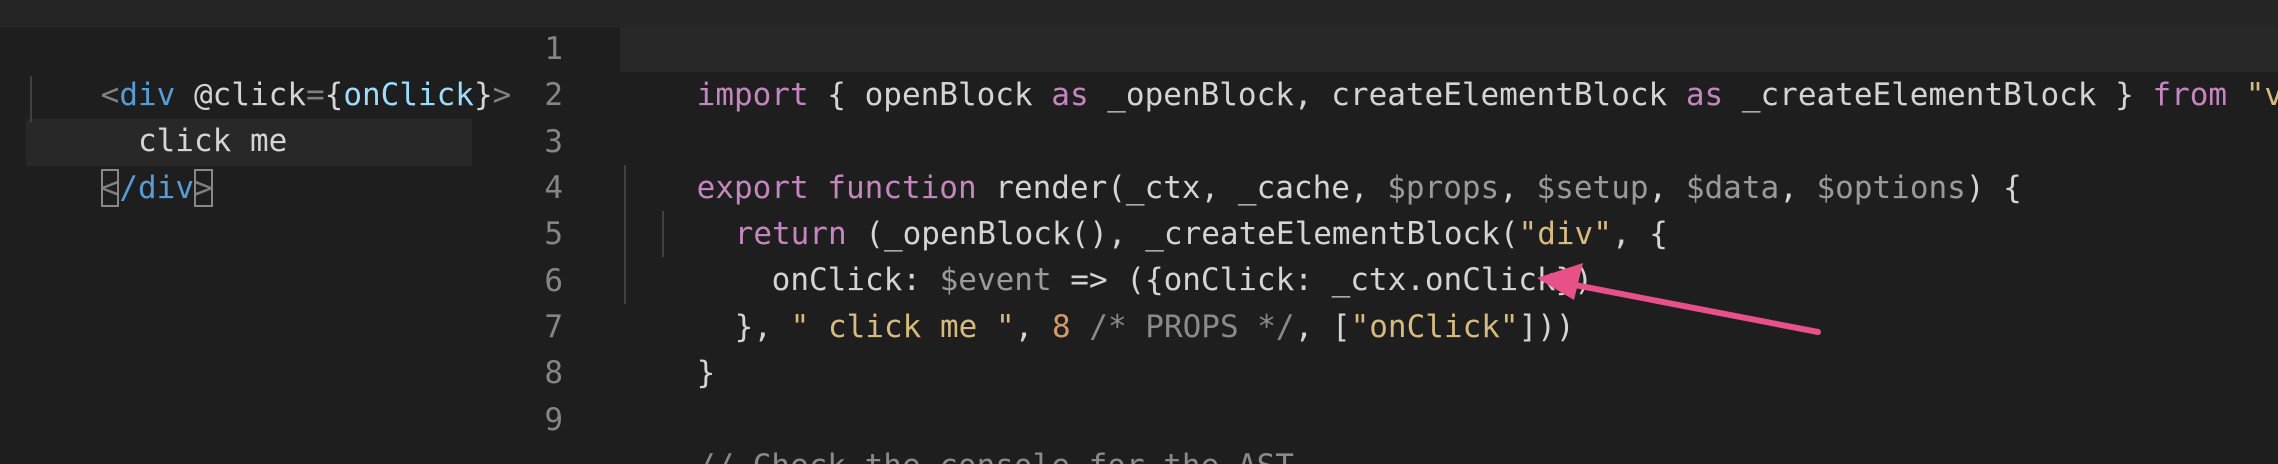 This screenshot has height=464, width=2278. Describe the element at coordinates (1694, 308) in the screenshot. I see `arrow-shaft` at that location.